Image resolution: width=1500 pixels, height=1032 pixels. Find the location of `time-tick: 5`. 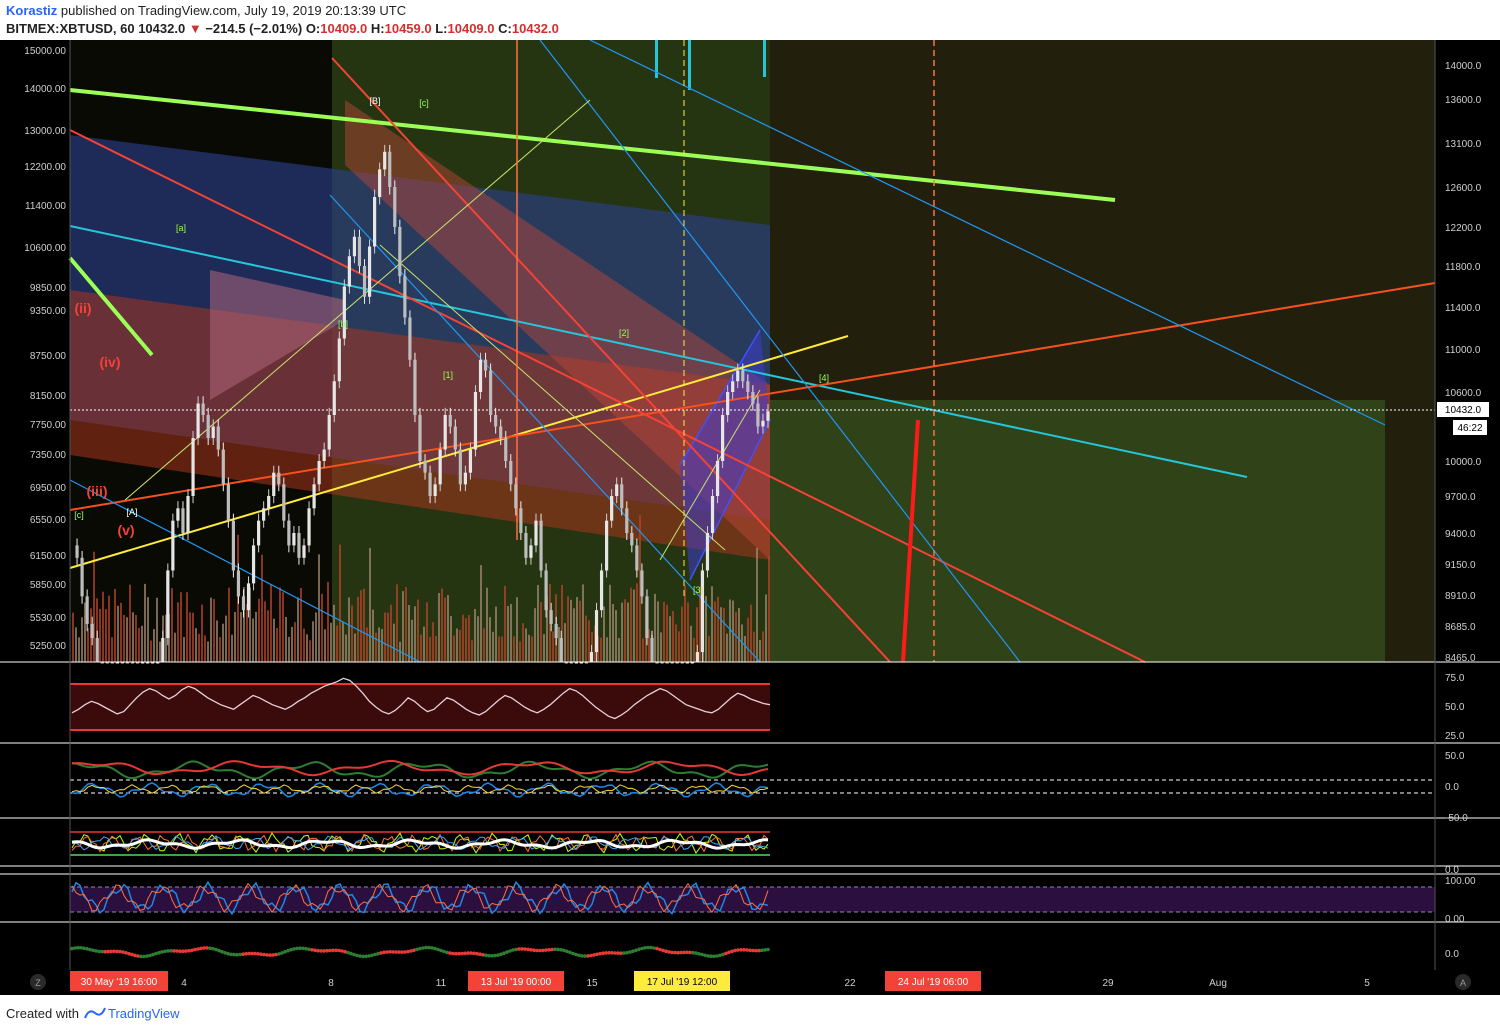

time-tick: 5 is located at coordinates (1367, 983).